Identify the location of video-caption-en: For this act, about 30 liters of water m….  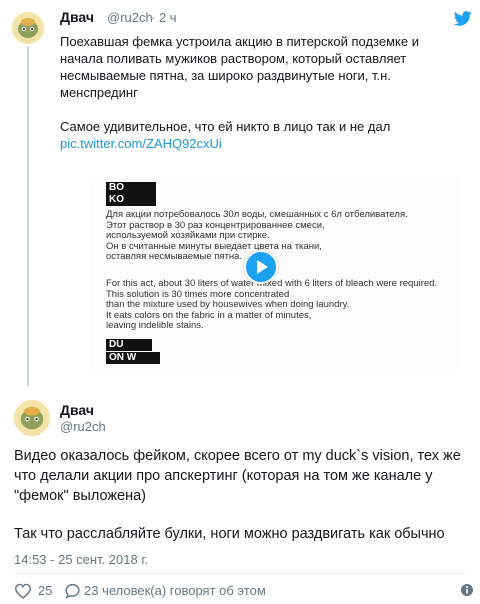
(281, 305).